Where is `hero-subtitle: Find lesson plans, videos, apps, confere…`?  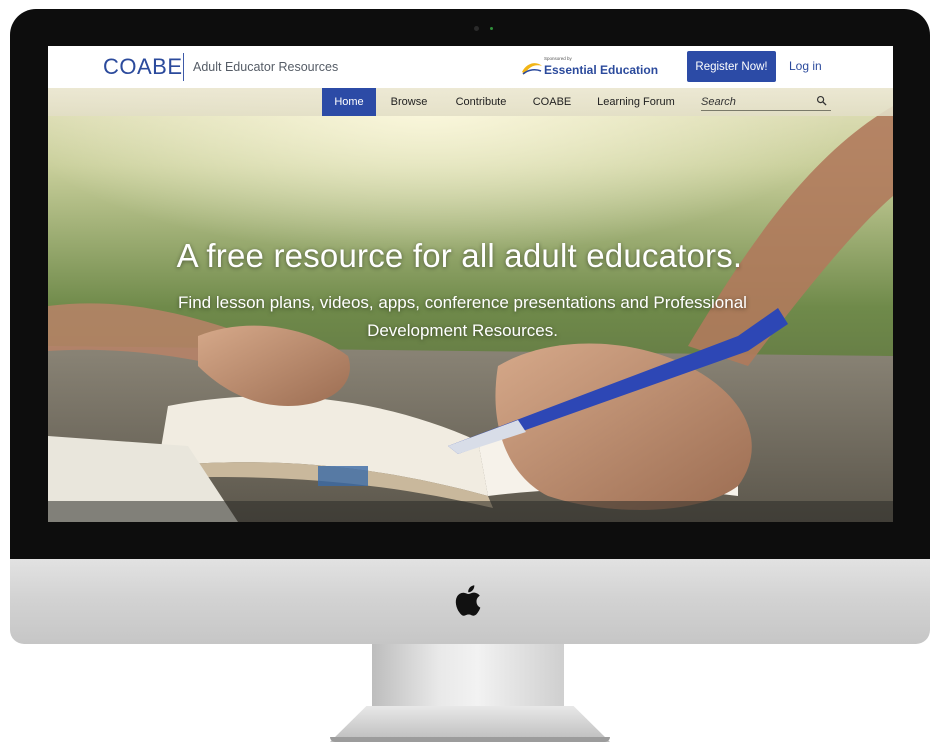 hero-subtitle: Find lesson plans, videos, apps, confere… is located at coordinates (462, 316).